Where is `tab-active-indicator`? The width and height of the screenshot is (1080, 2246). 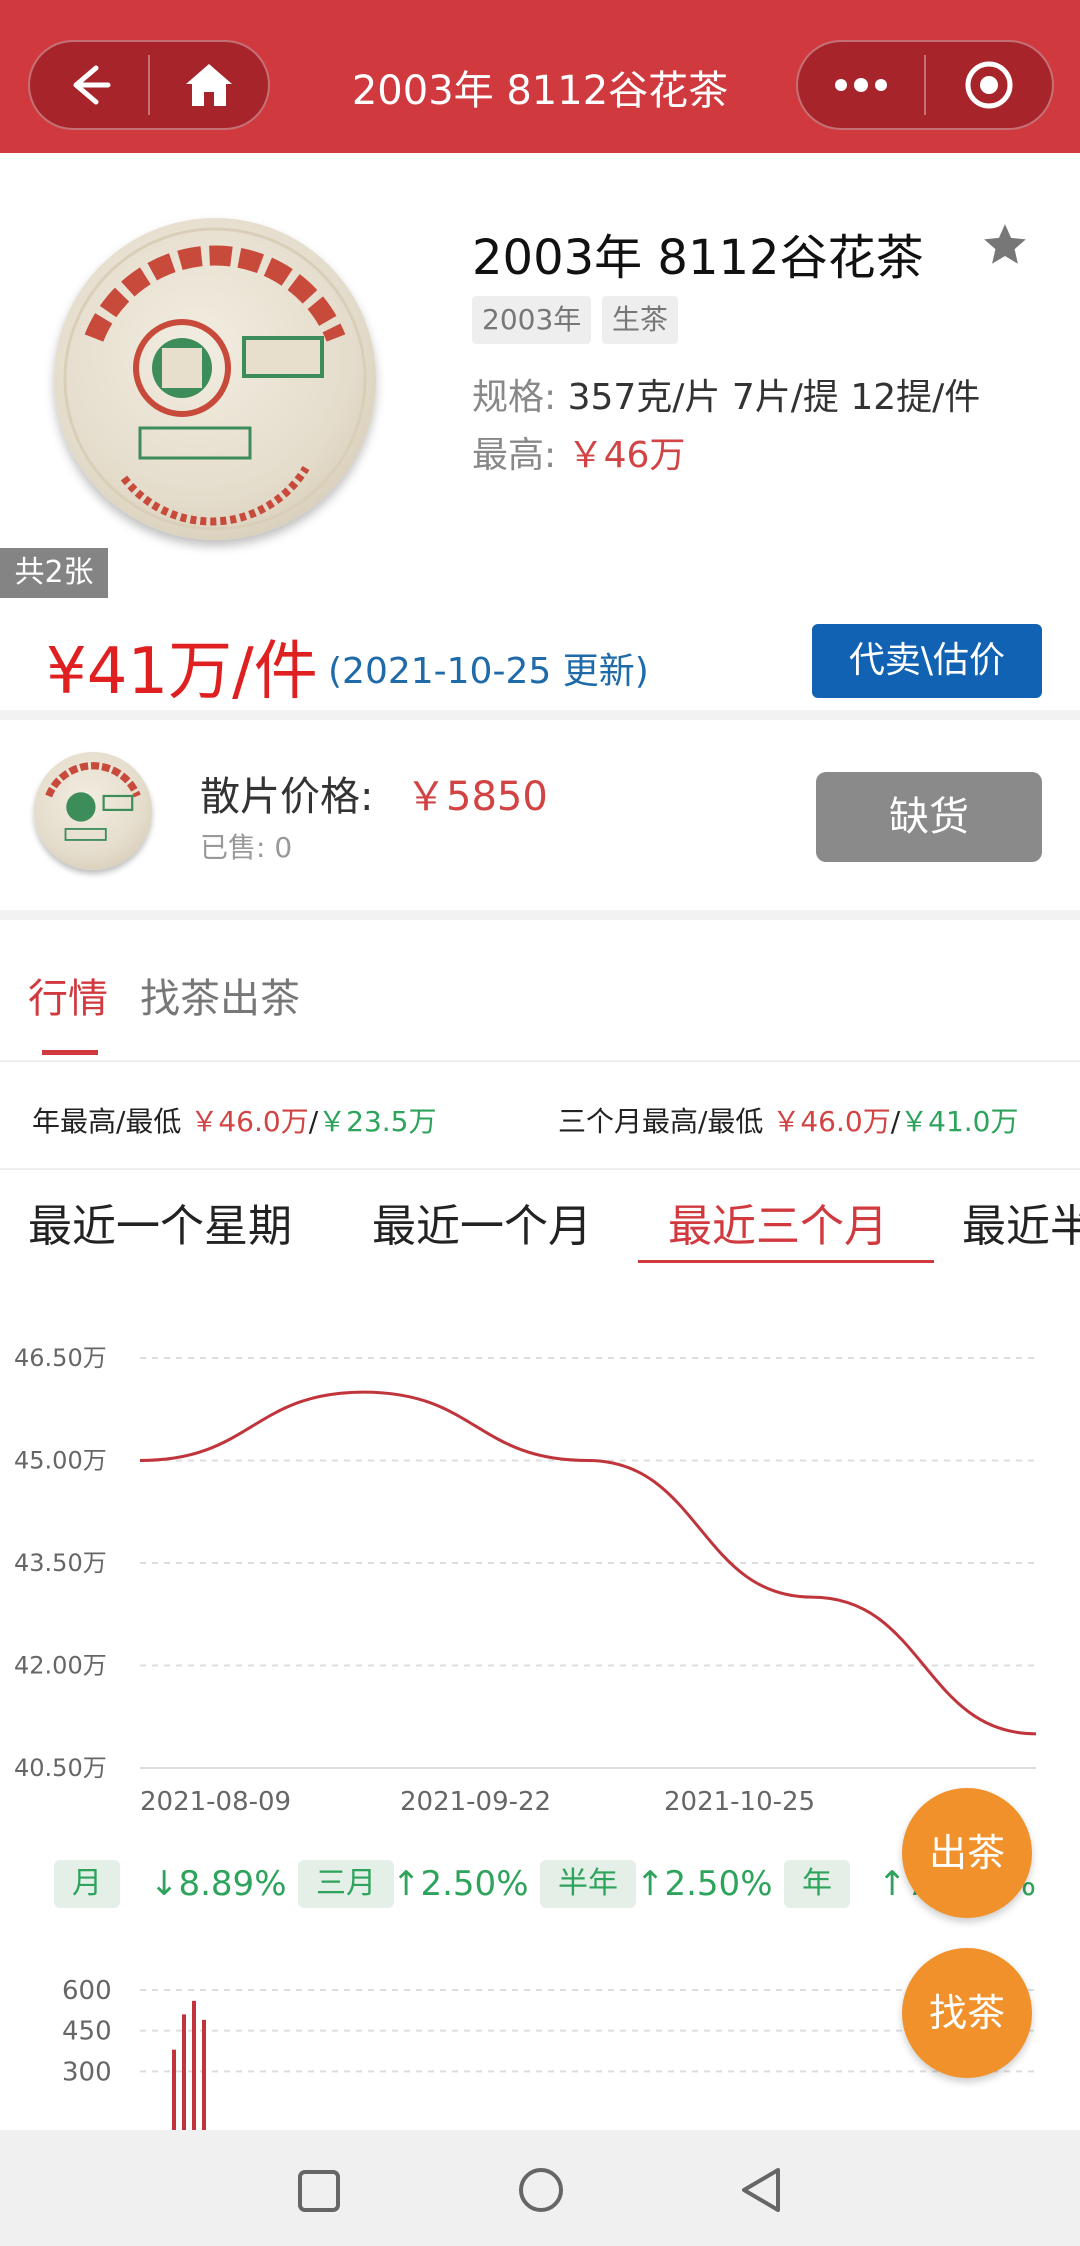
tab-active-indicator is located at coordinates (70, 1052).